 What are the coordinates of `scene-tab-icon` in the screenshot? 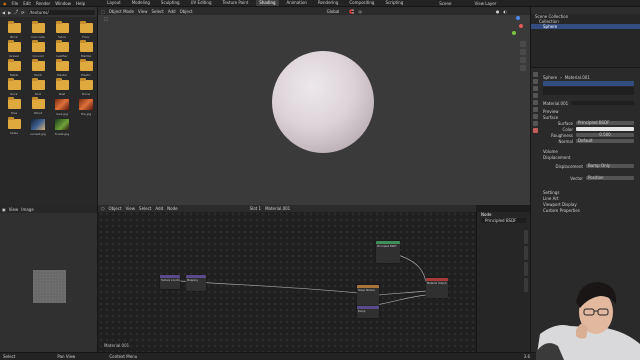 It's located at (535, 95).